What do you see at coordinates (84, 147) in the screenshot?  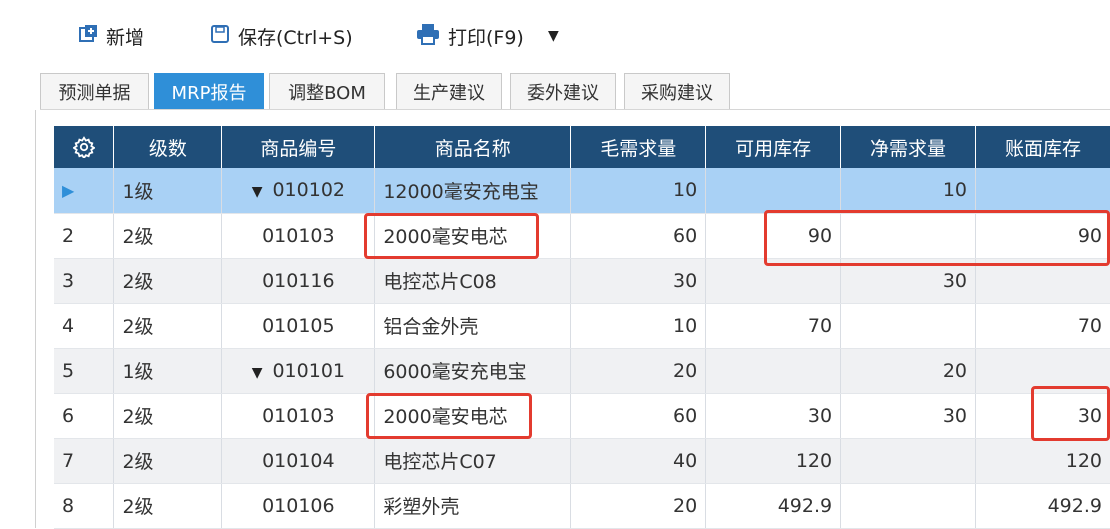 I see `settings-header-cell` at bounding box center [84, 147].